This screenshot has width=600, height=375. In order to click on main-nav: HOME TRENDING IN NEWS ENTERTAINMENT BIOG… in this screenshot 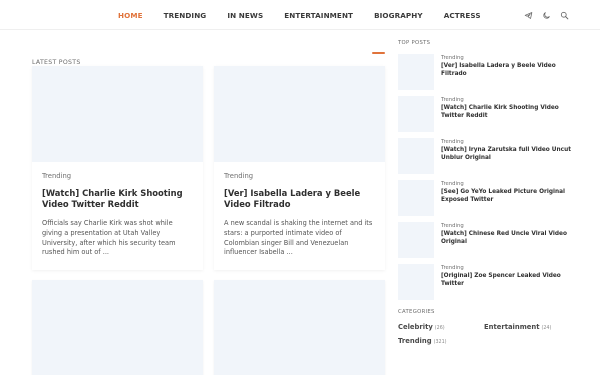, I will do `click(310, 15)`.